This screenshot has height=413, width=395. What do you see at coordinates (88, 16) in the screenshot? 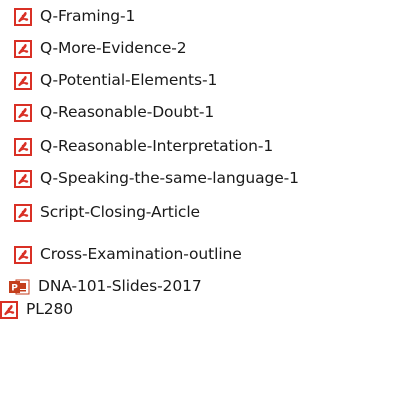
I see `file-name: Q-Framing-1` at bounding box center [88, 16].